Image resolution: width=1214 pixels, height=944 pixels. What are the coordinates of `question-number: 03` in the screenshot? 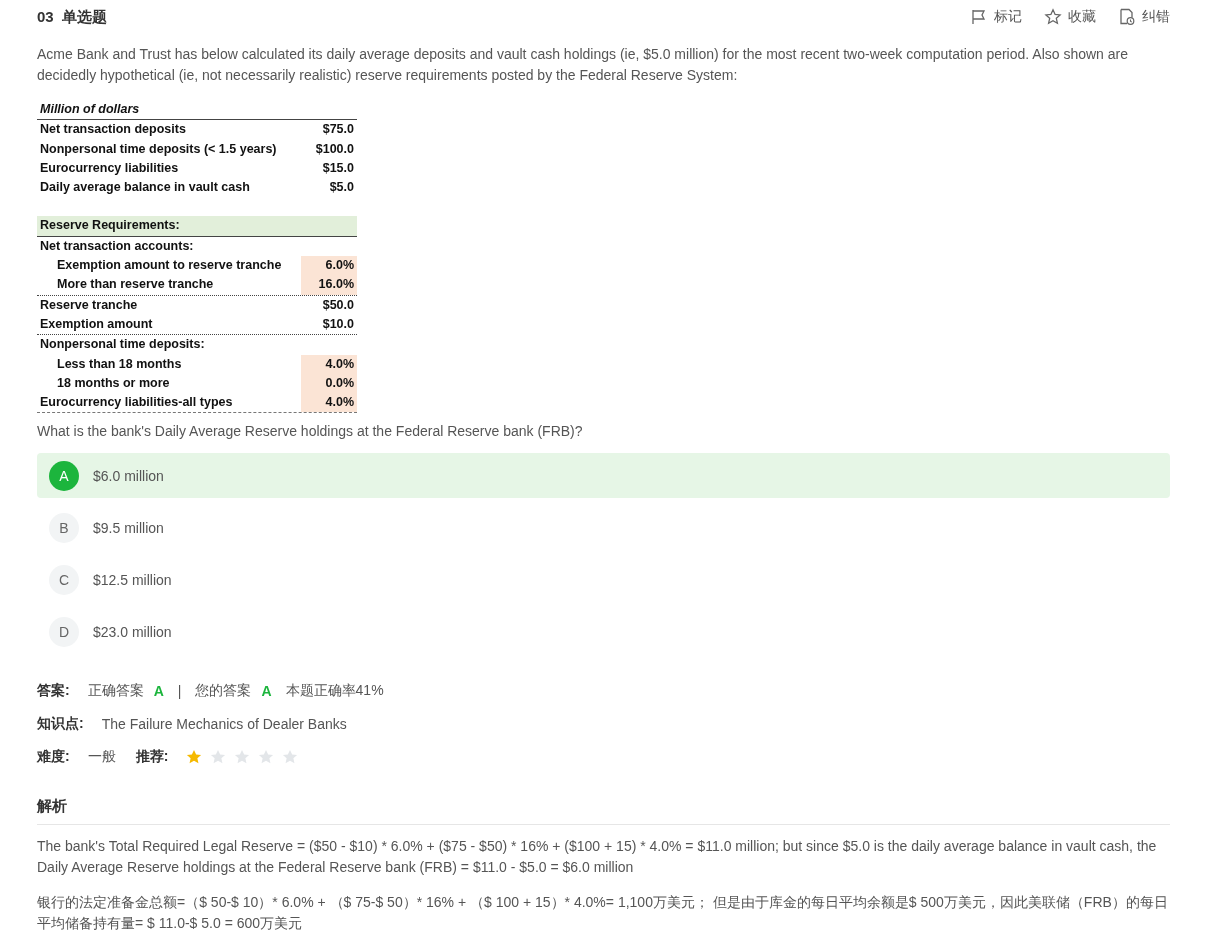 It's located at (45, 17).